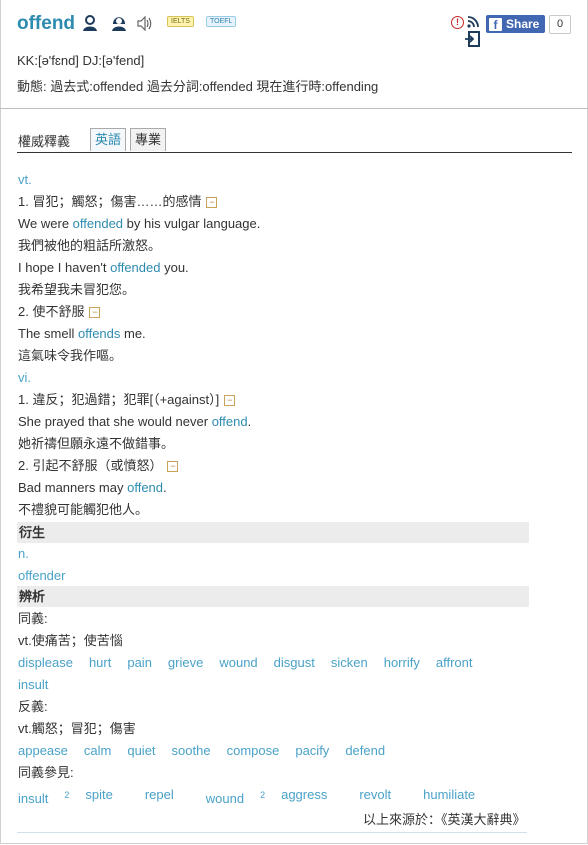 The width and height of the screenshot is (588, 845). Describe the element at coordinates (454, 663) in the screenshot. I see `synonym-link: affront` at that location.